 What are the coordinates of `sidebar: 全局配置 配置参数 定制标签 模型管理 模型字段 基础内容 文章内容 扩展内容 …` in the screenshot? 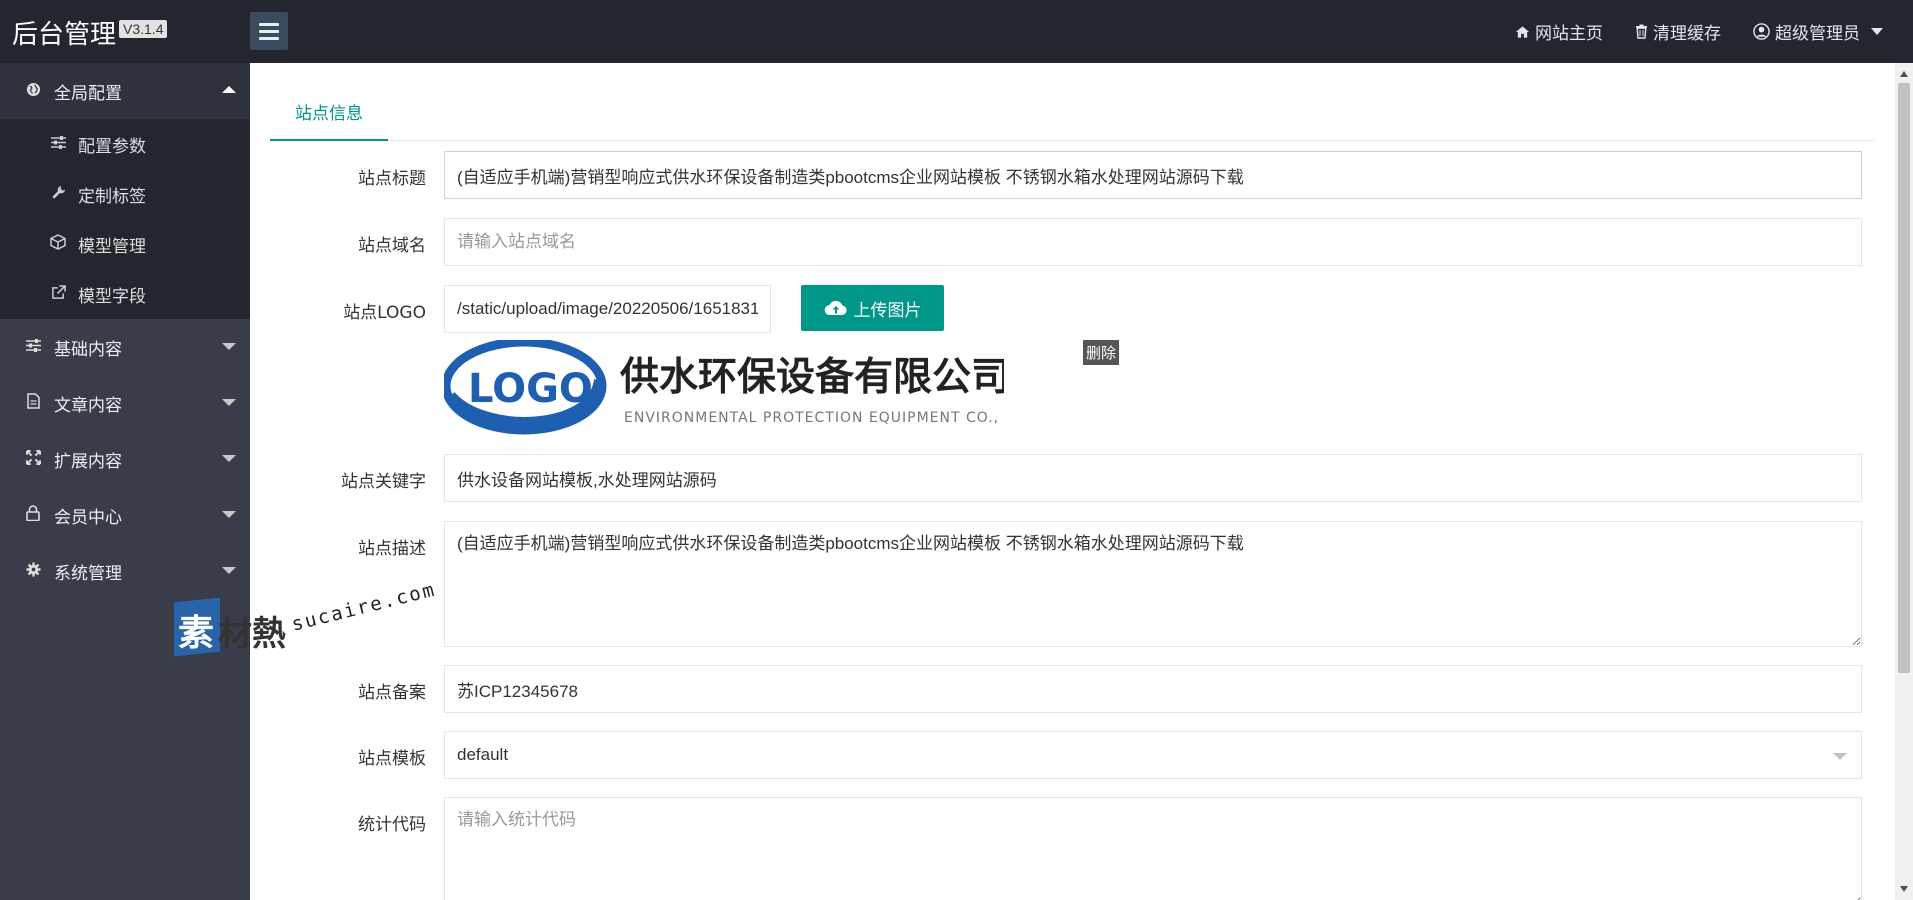 It's located at (125, 481).